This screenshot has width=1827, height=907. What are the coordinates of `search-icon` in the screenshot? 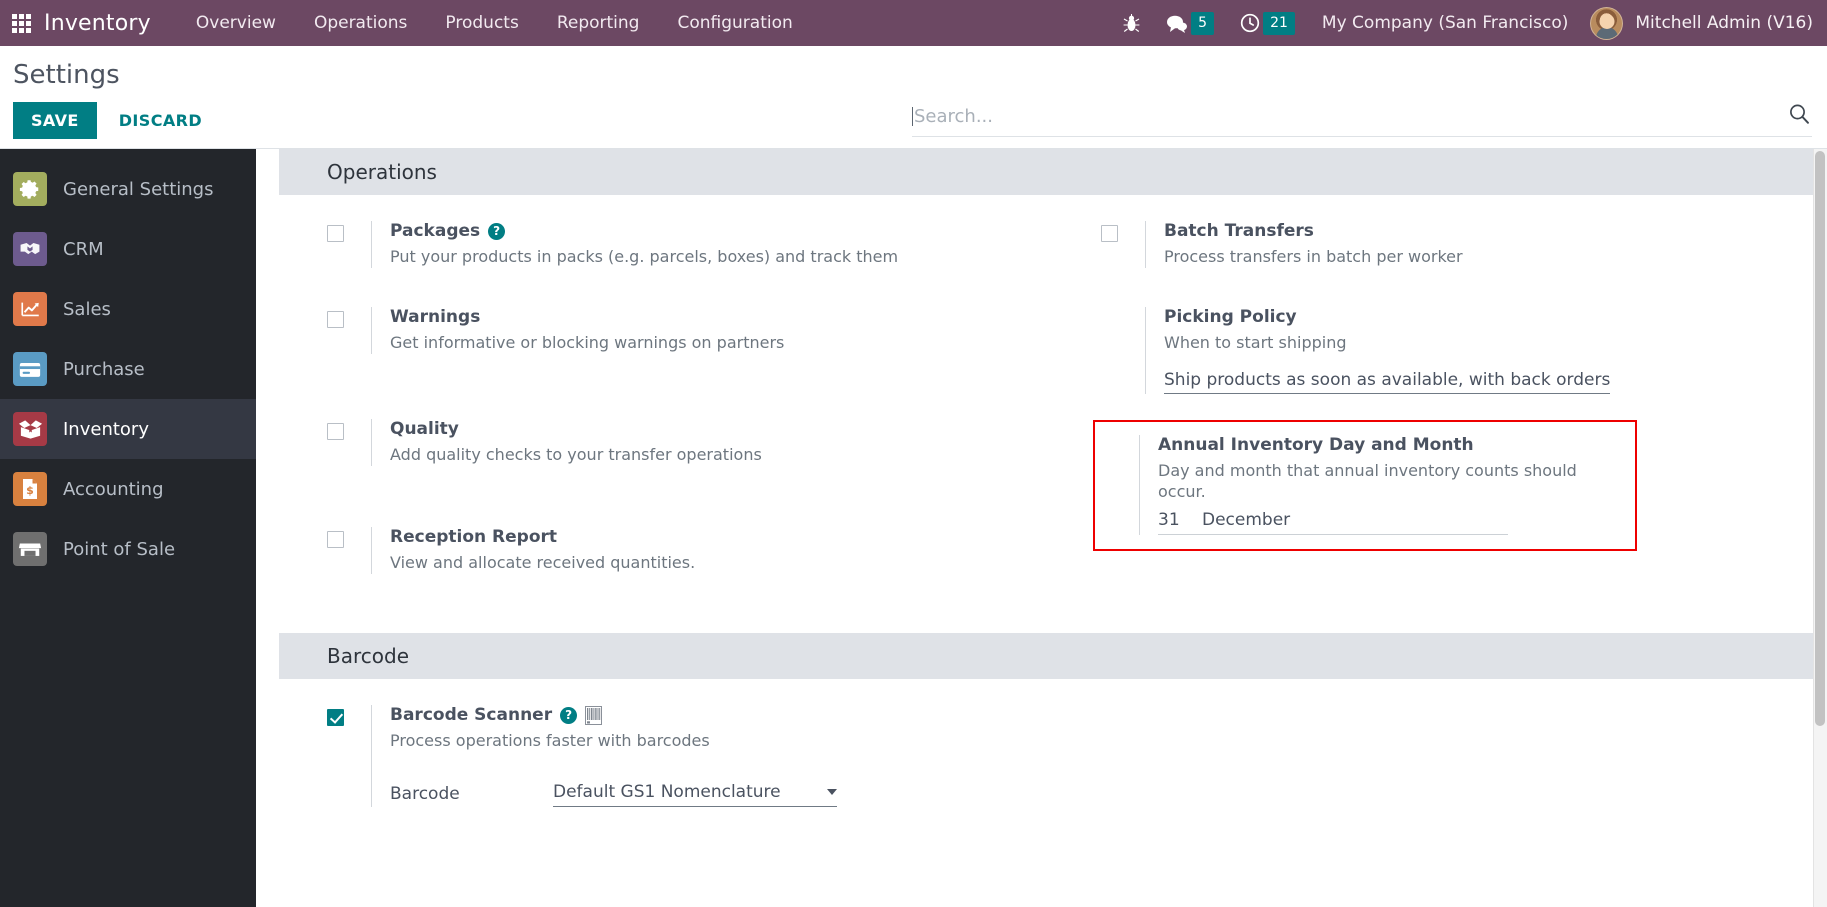 It's located at (1799, 116).